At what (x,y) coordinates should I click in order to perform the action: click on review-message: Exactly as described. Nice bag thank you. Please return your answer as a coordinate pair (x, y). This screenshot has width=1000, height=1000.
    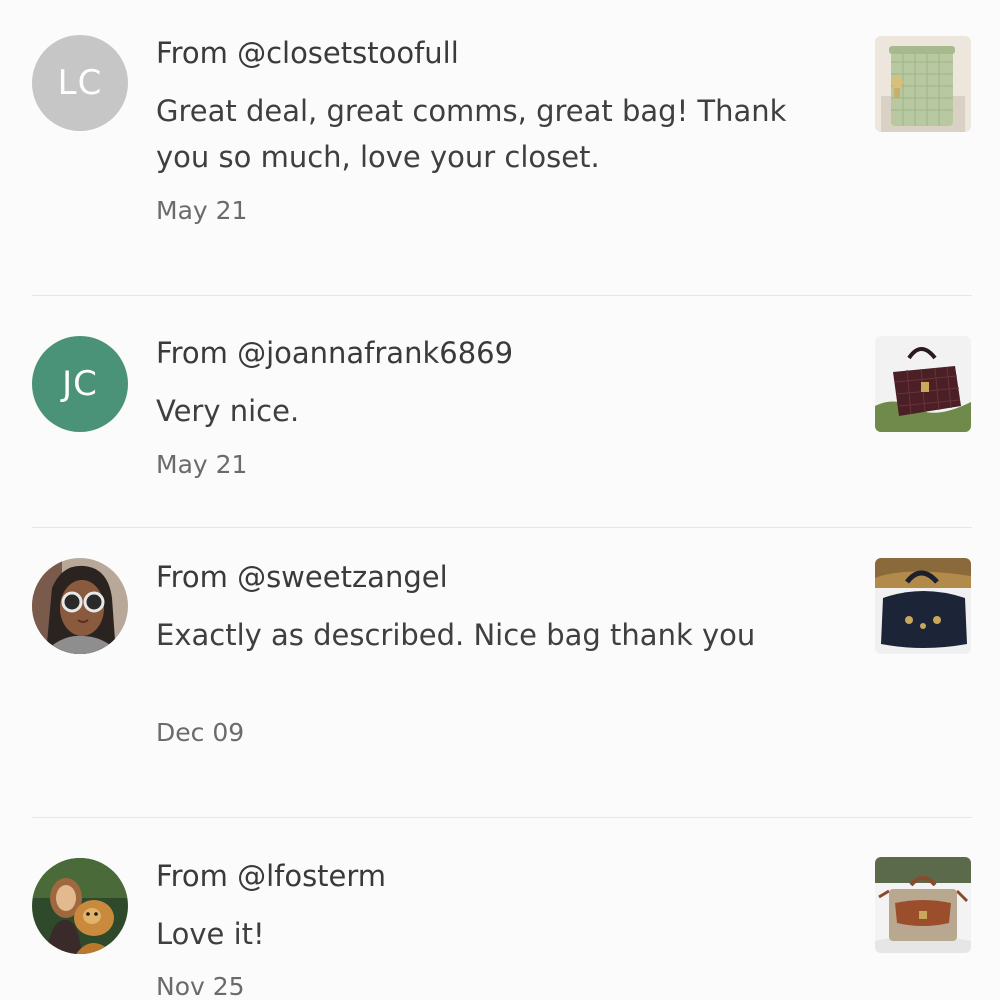
    Looking at the image, I should click on (456, 635).